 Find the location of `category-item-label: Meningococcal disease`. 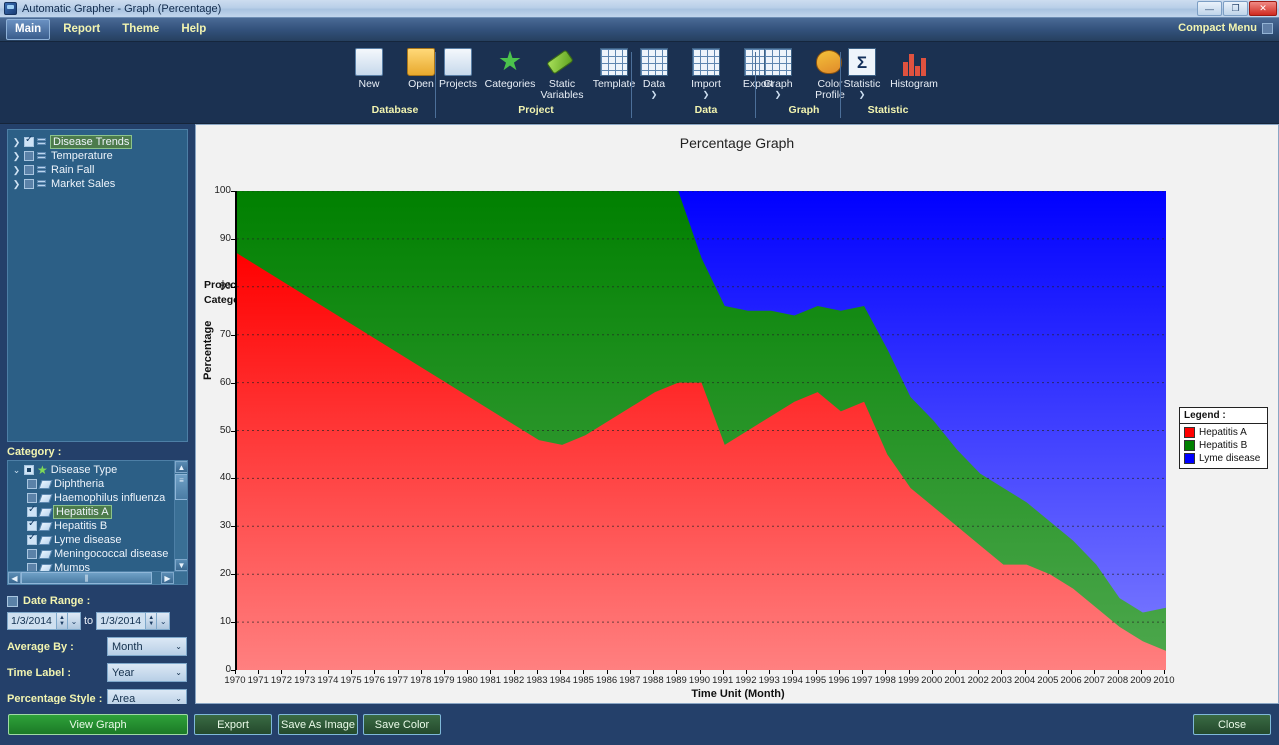

category-item-label: Meningococcal disease is located at coordinates (111, 554).